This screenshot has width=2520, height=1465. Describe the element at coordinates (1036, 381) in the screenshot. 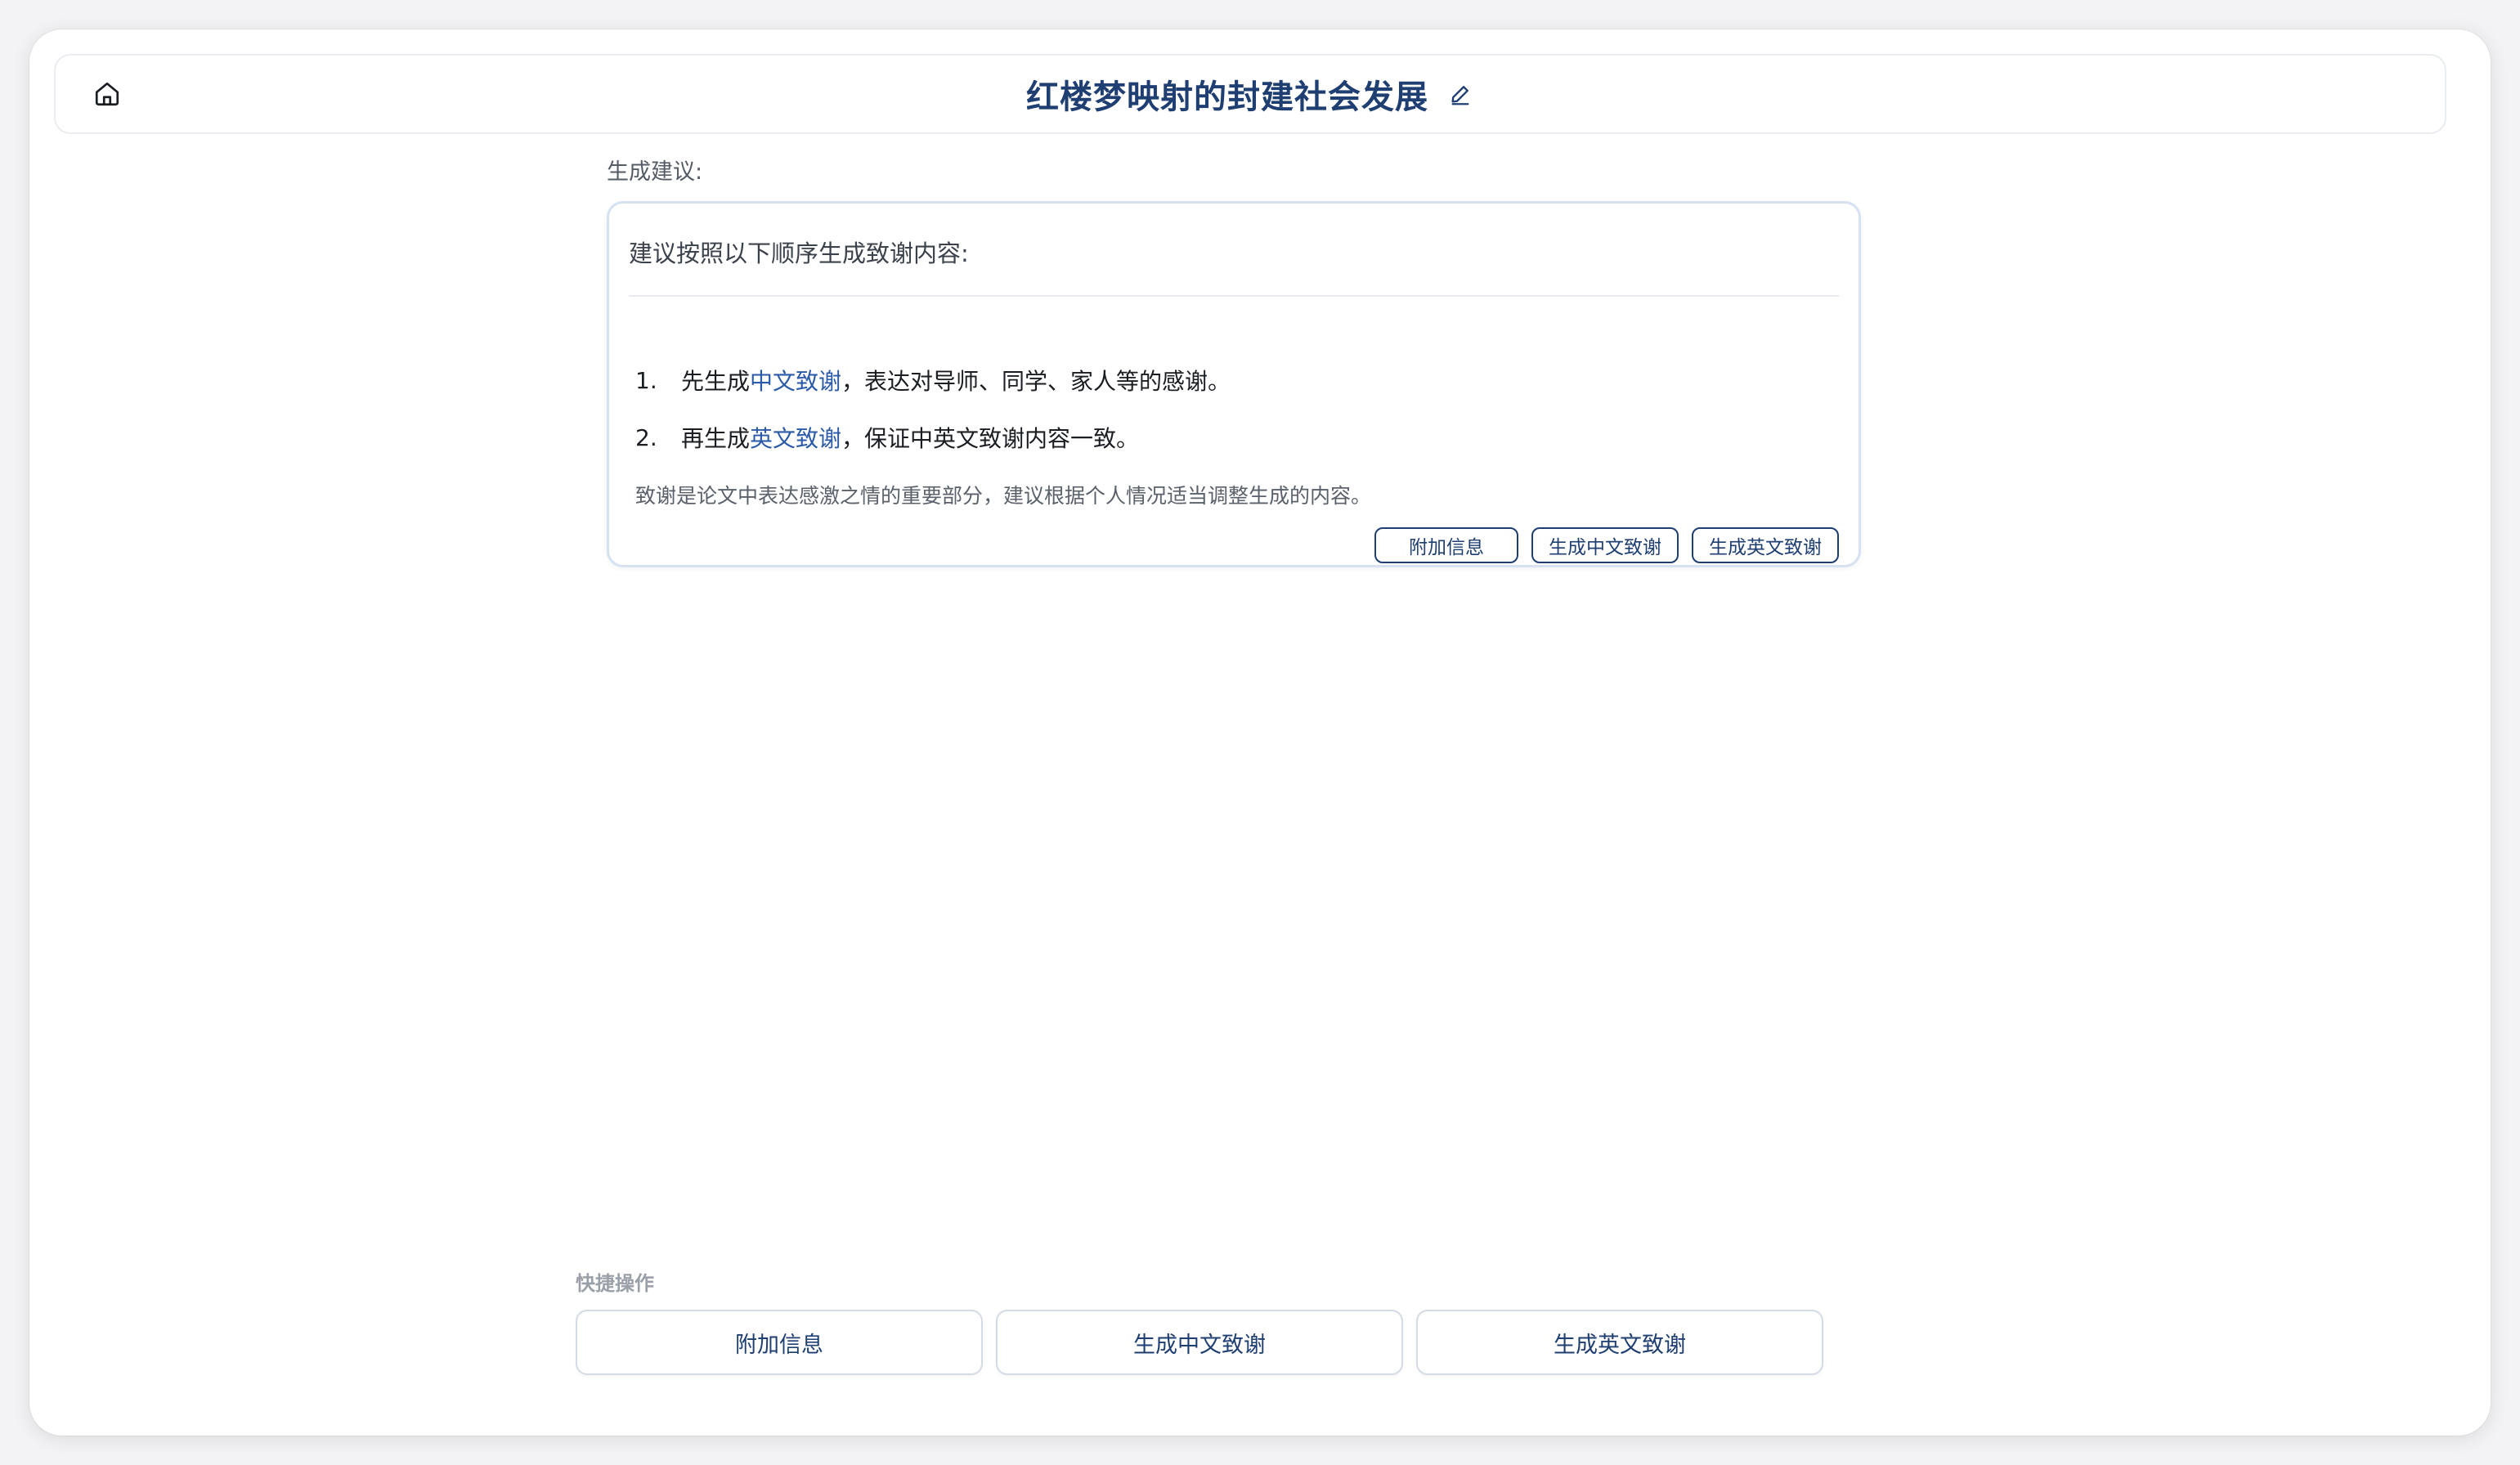

I see `step-suffix: ，表达对导师、同学、家人等的感谢。` at that location.